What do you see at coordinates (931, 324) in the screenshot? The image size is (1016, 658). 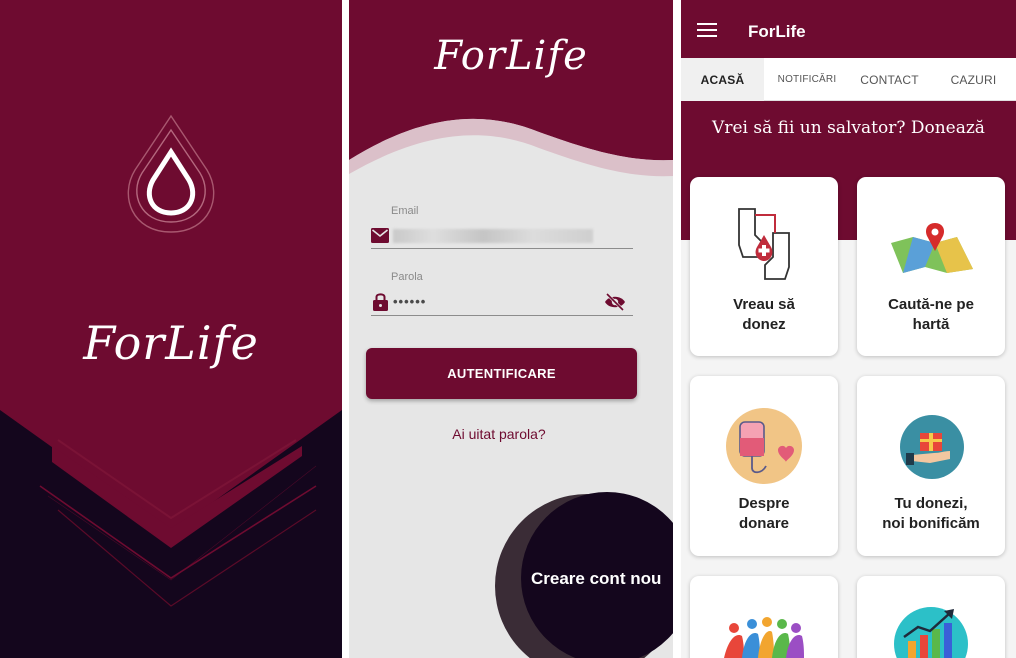 I see `card-map-label-line2: hartă` at bounding box center [931, 324].